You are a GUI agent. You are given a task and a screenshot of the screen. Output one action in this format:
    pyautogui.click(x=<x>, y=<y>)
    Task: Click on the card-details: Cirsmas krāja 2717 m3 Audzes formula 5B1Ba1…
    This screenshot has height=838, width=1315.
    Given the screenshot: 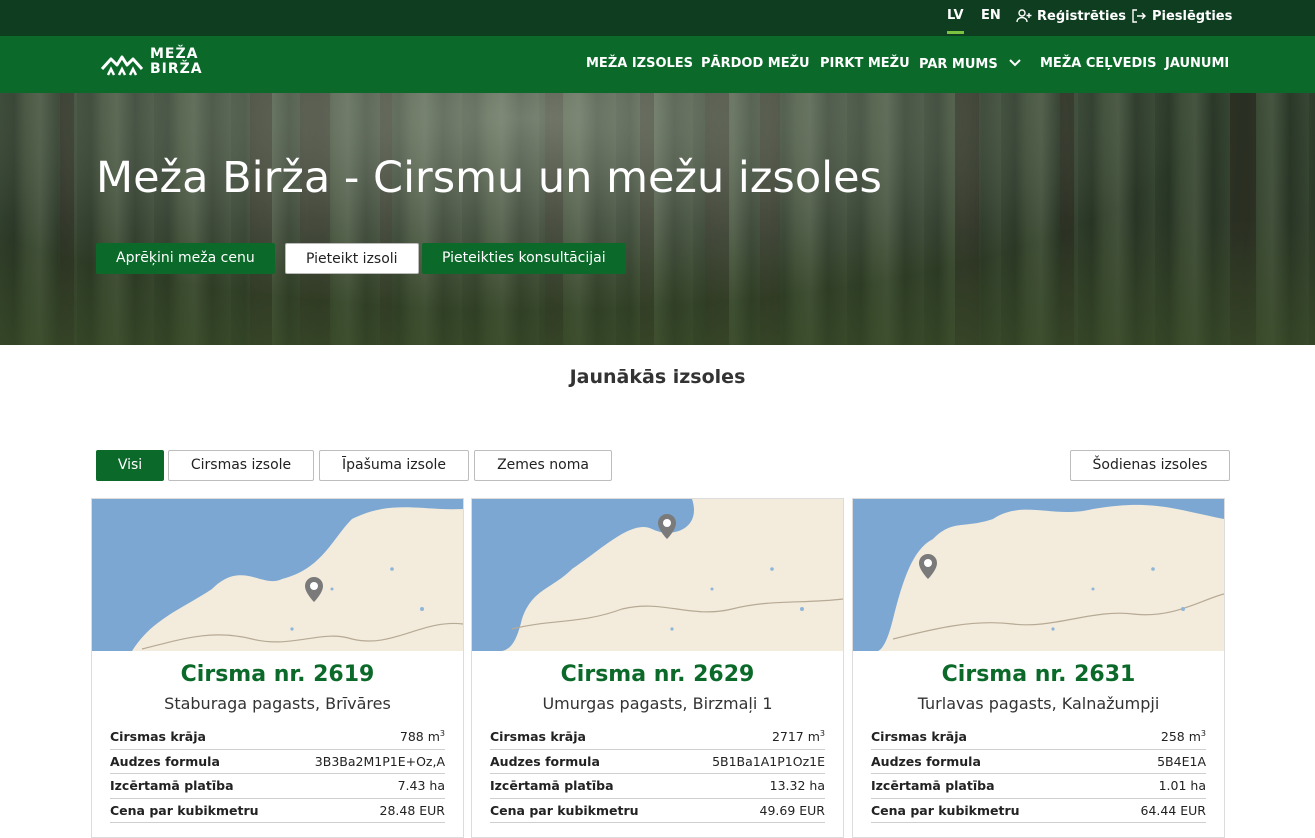 What is the action you would take?
    pyautogui.click(x=657, y=774)
    